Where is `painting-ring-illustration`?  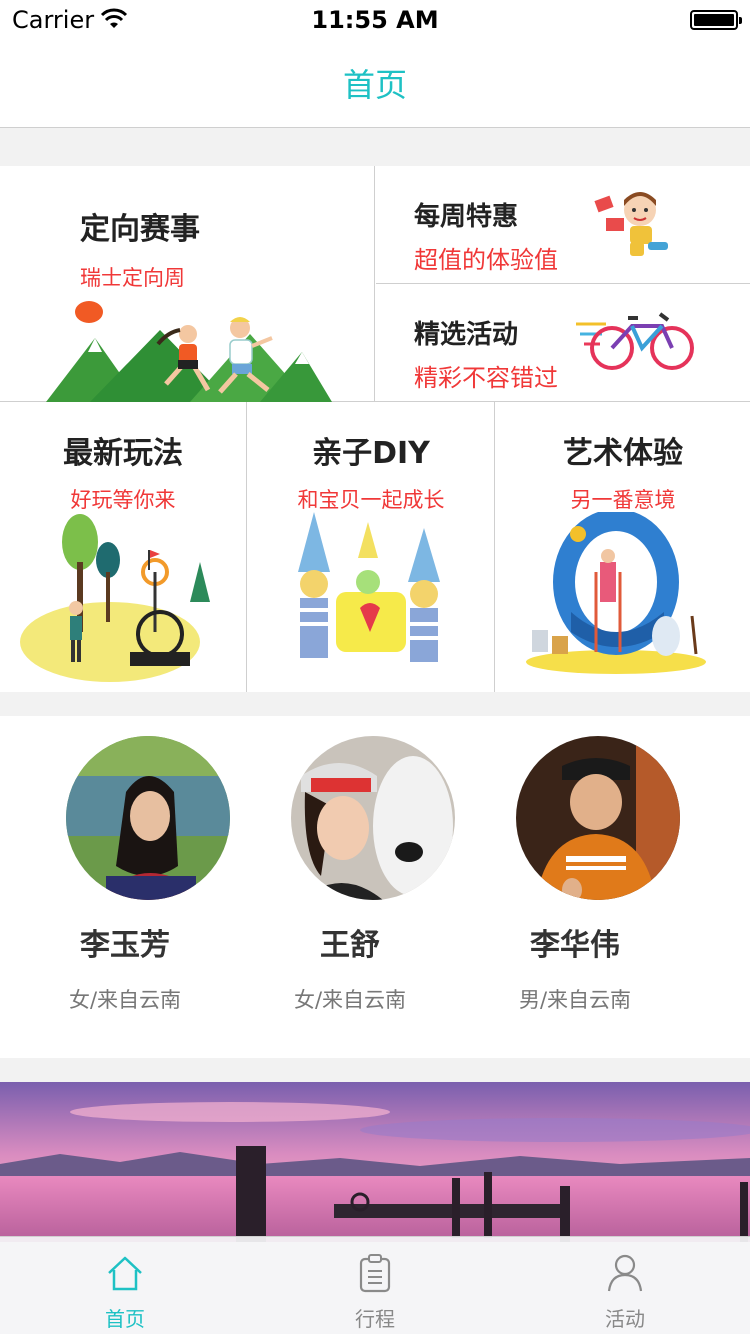 painting-ring-illustration is located at coordinates (616, 593).